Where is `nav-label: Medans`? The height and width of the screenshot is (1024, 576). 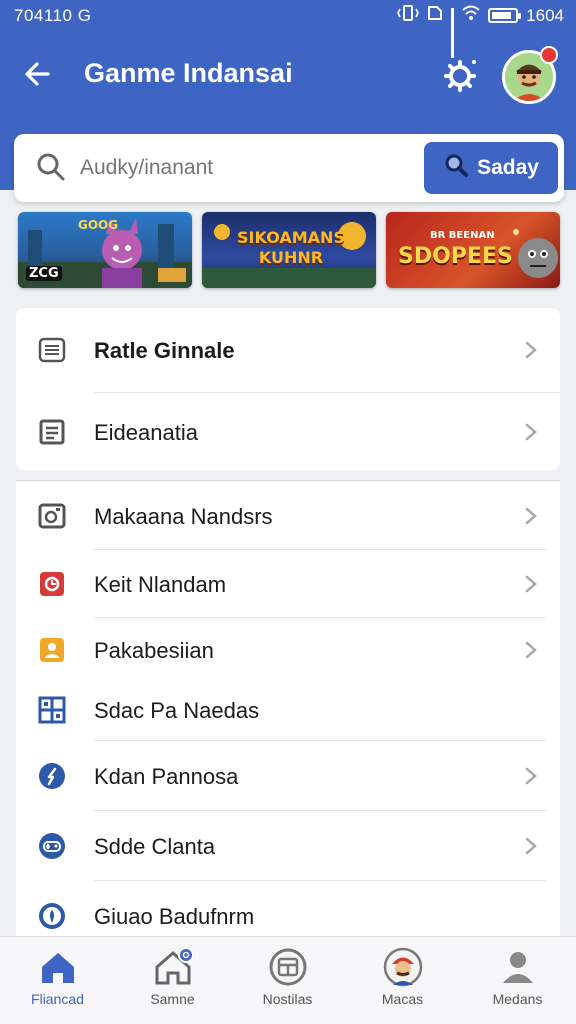 nav-label: Medans is located at coordinates (517, 999).